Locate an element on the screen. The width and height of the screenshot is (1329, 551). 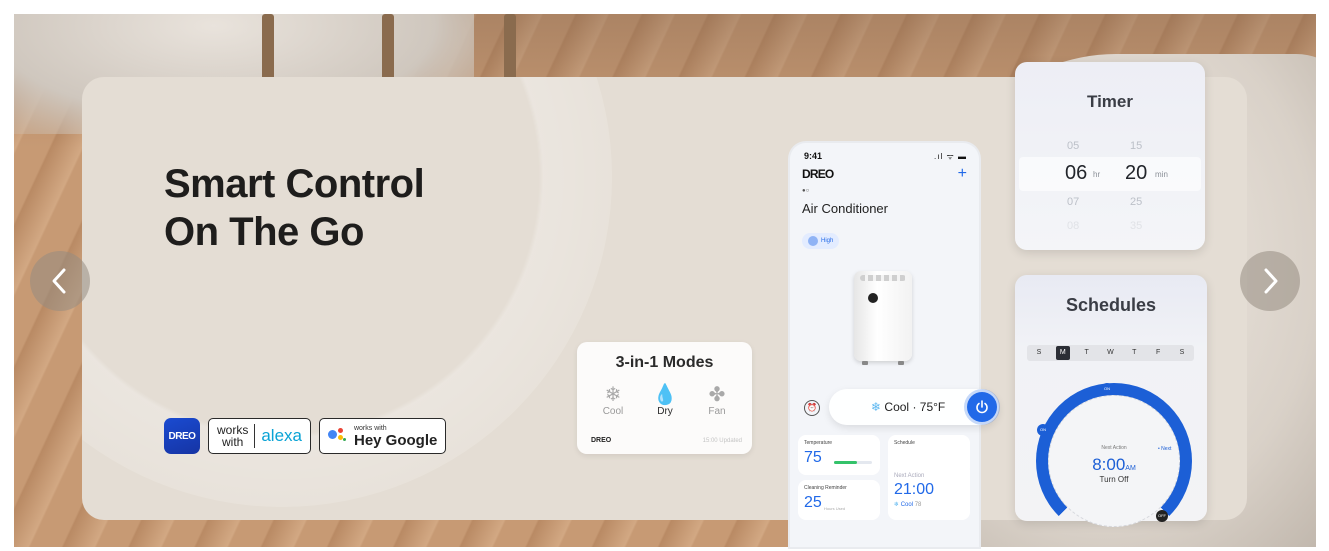
temperature-label: Temperature is located at coordinates (818, 443).